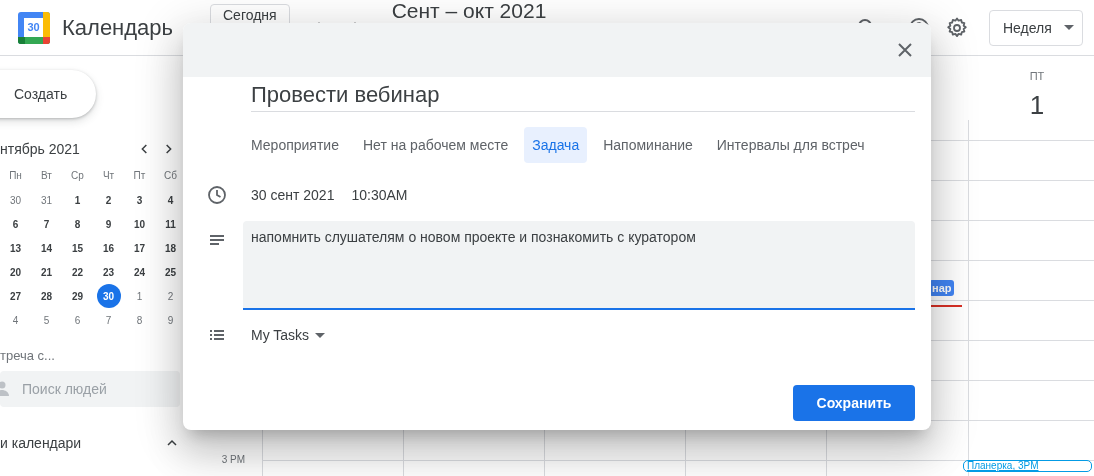 This screenshot has height=476, width=1094. Describe the element at coordinates (648, 145) in the screenshot. I see `type-tab: Напоминание` at that location.